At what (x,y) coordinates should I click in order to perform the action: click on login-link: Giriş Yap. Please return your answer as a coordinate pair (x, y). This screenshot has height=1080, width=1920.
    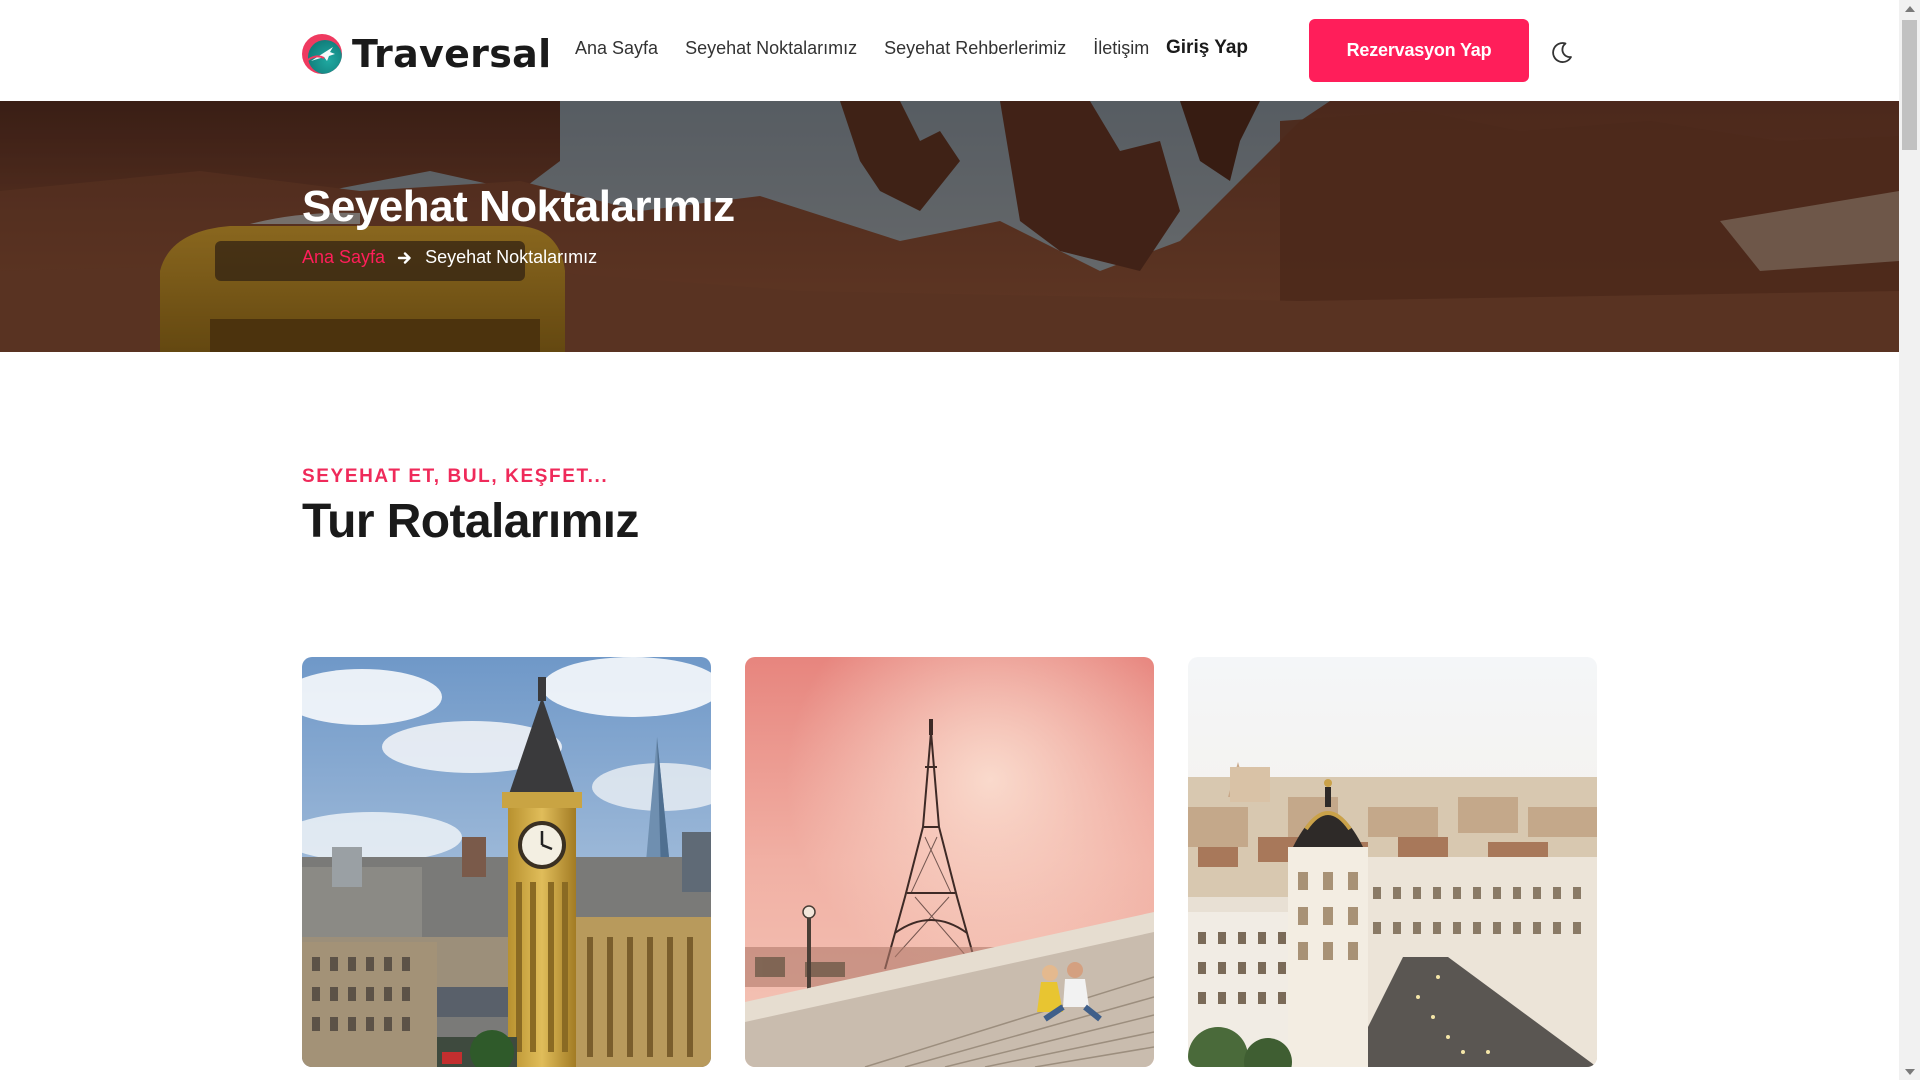
    Looking at the image, I should click on (1207, 48).